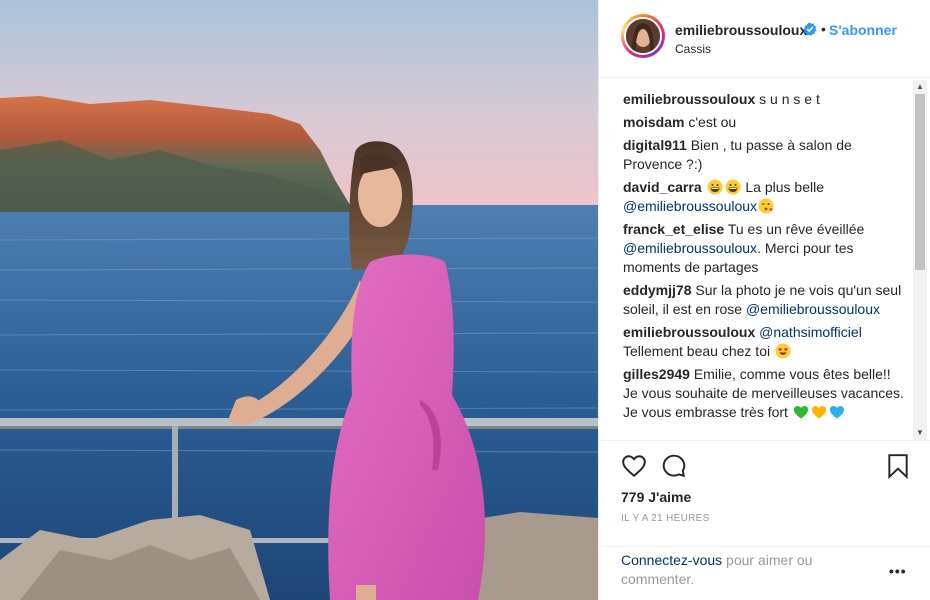 Image resolution: width=930 pixels, height=600 pixels. What do you see at coordinates (898, 571) in the screenshot?
I see `more-options-icon: •••` at bounding box center [898, 571].